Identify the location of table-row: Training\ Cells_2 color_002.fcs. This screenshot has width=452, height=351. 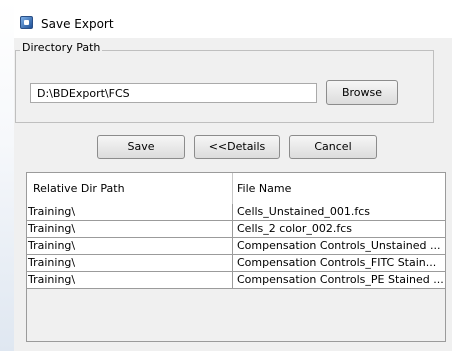
(236, 229).